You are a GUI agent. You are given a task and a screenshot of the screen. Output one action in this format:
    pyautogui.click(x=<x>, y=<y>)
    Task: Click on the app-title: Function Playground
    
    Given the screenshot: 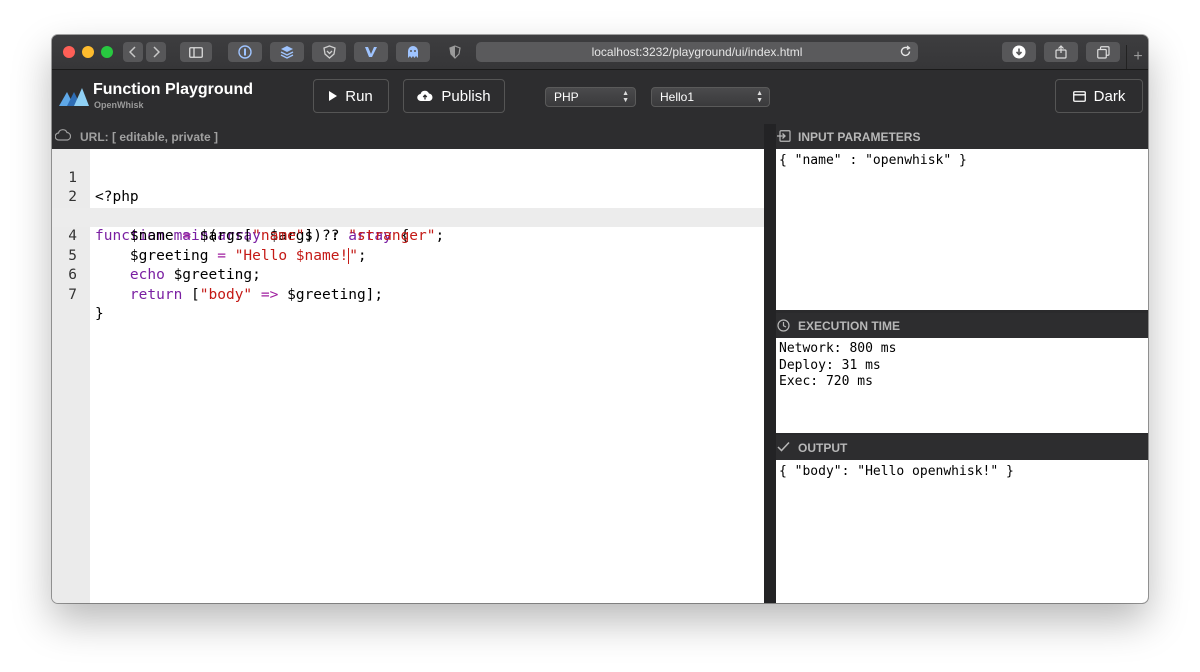 What is the action you would take?
    pyautogui.click(x=173, y=89)
    